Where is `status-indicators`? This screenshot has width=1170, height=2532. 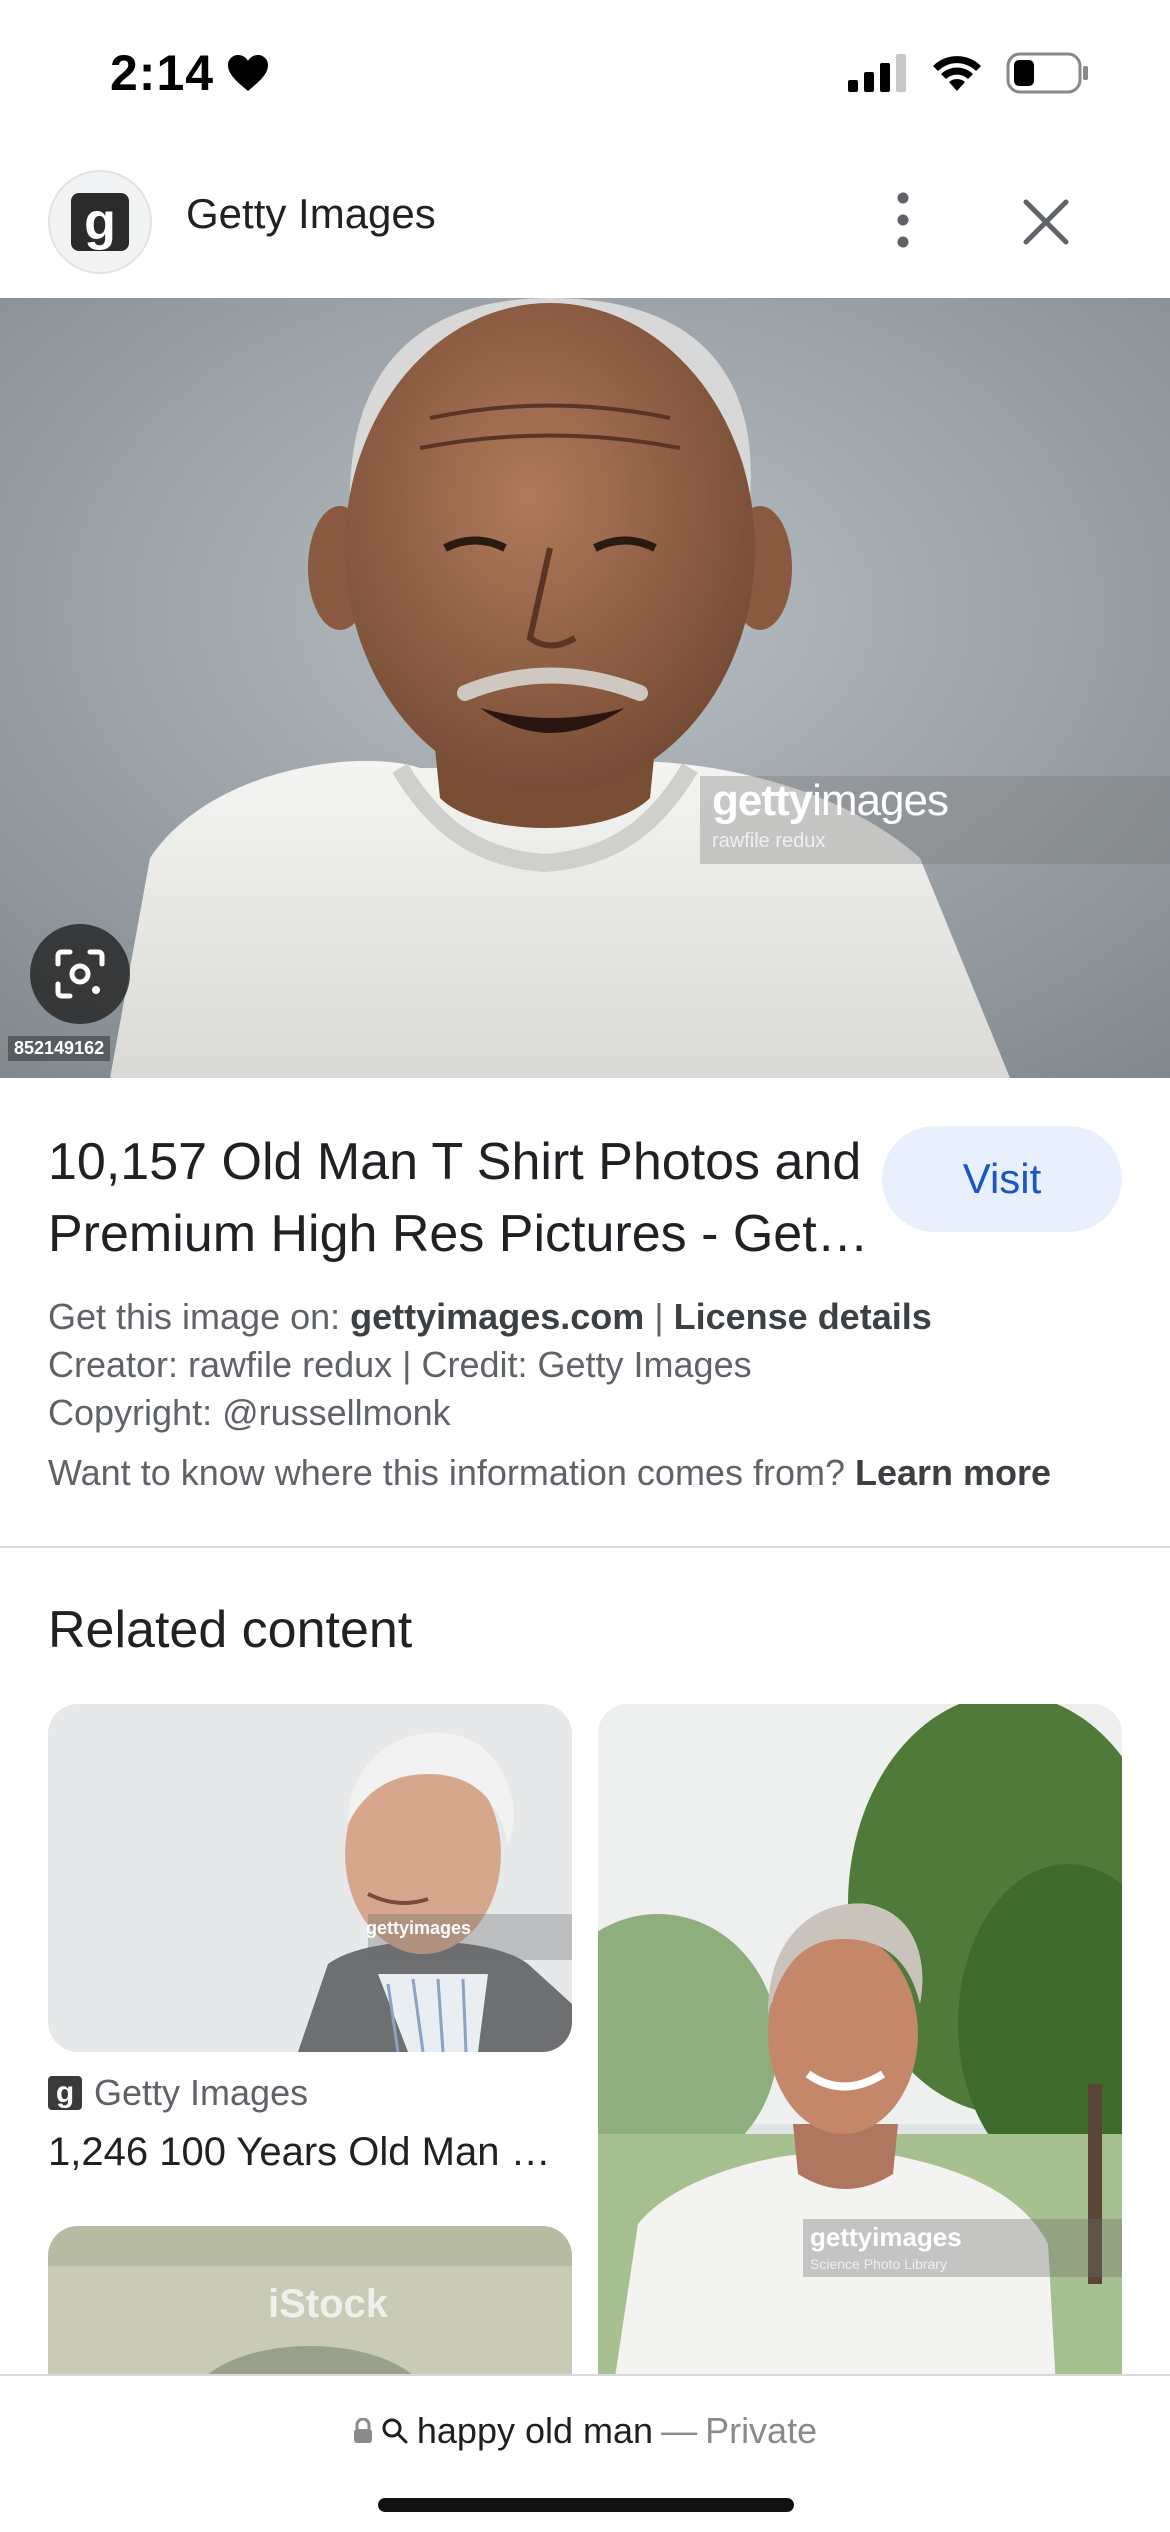
status-indicators is located at coordinates (969, 73).